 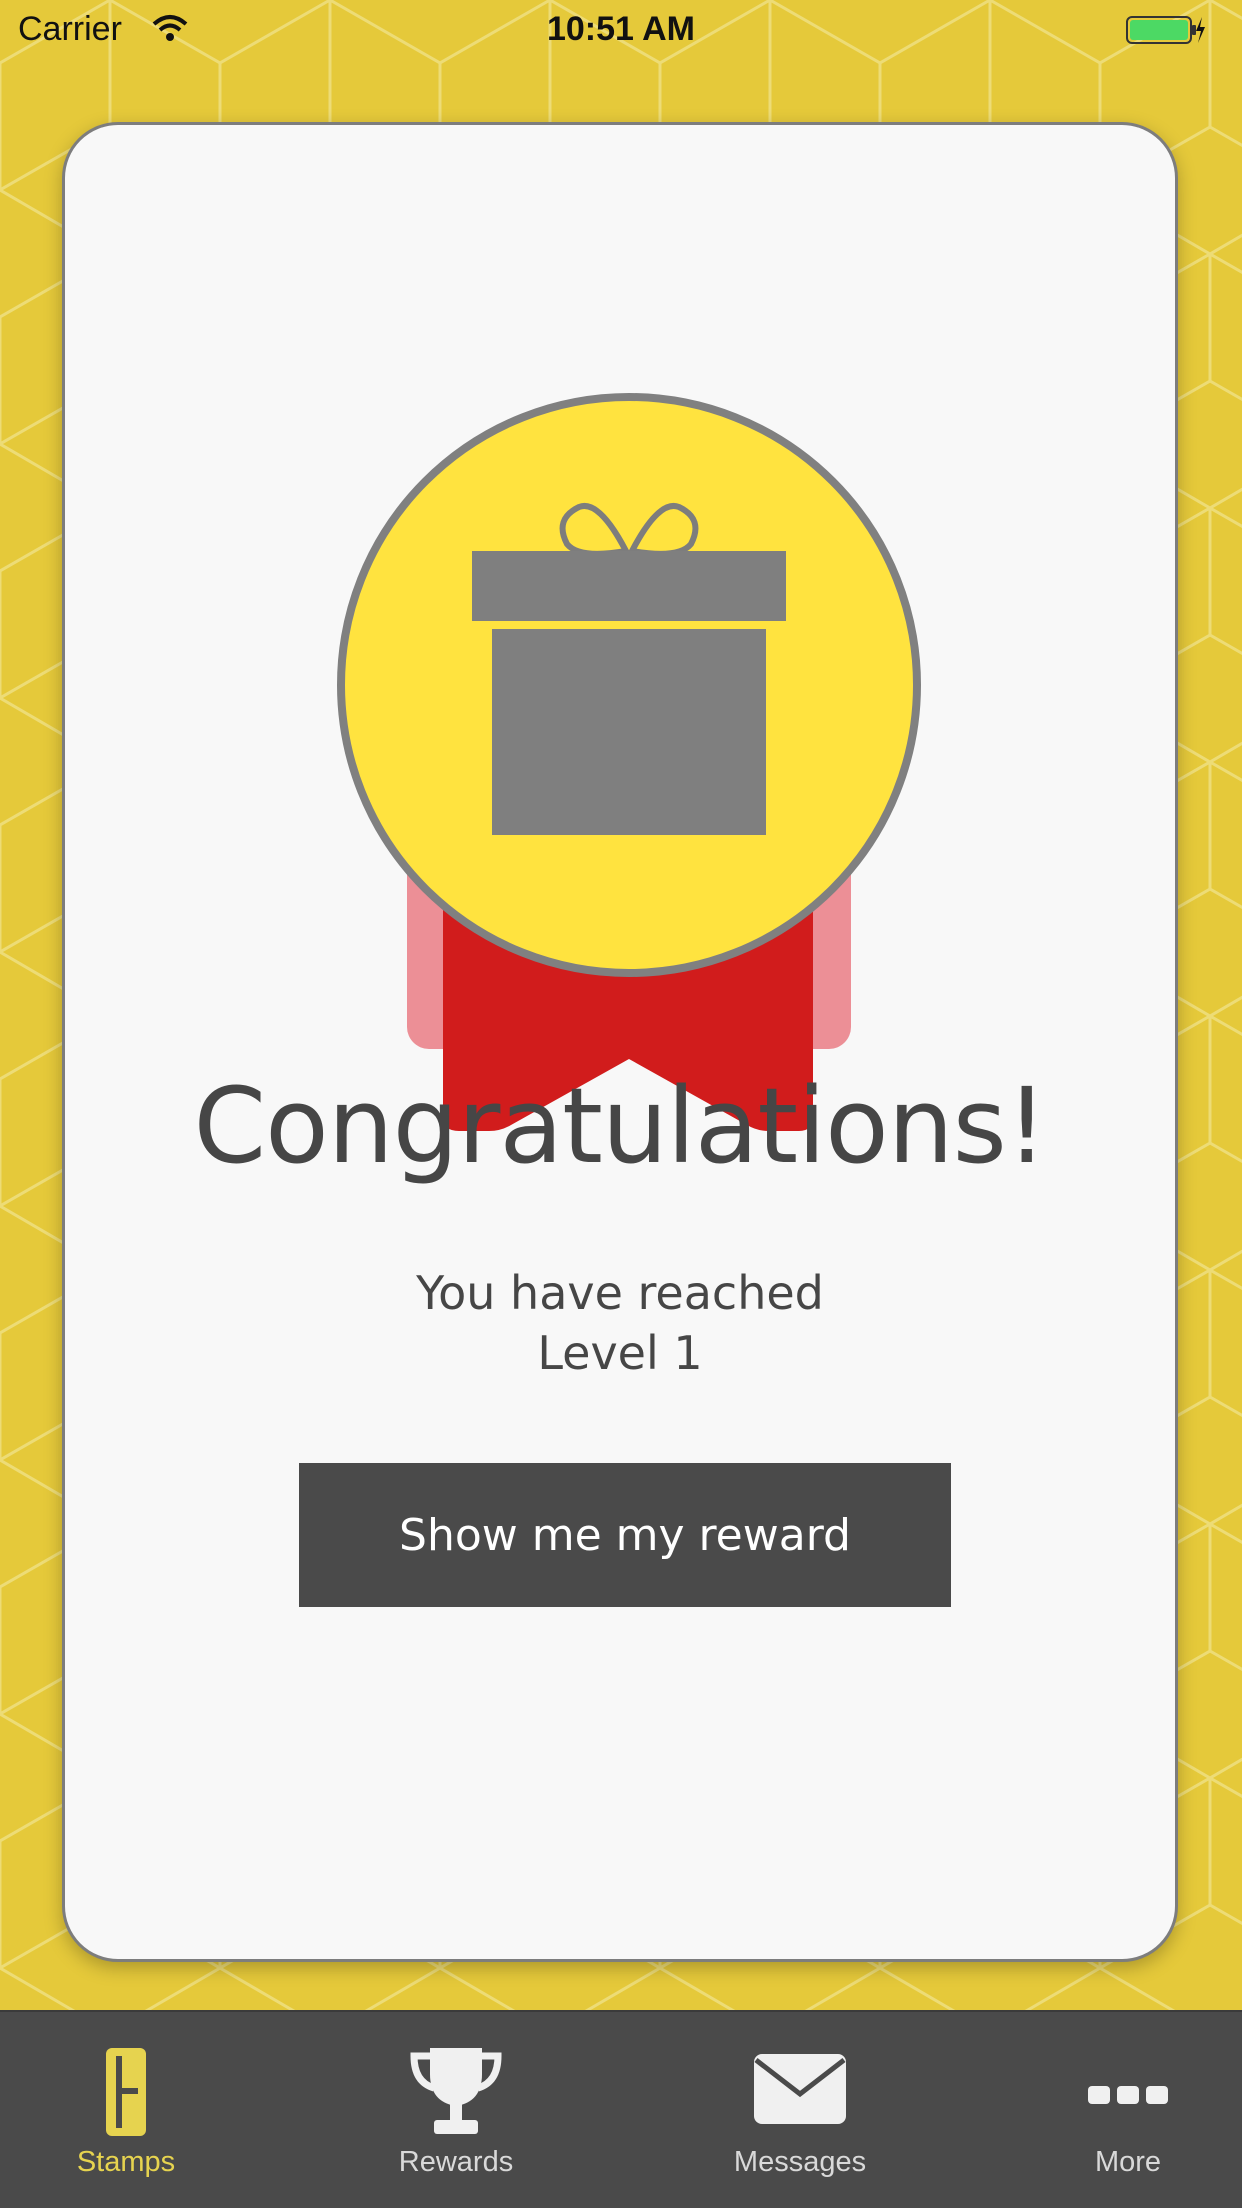 I want to click on tab-label-messages: Messages, so click(x=800, y=2162).